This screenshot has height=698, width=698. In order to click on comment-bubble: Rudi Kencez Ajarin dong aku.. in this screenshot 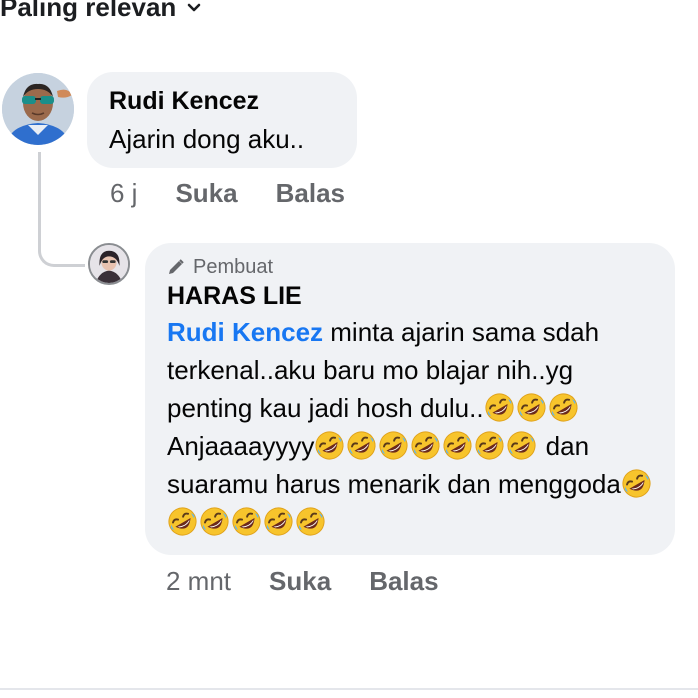, I will do `click(222, 120)`.